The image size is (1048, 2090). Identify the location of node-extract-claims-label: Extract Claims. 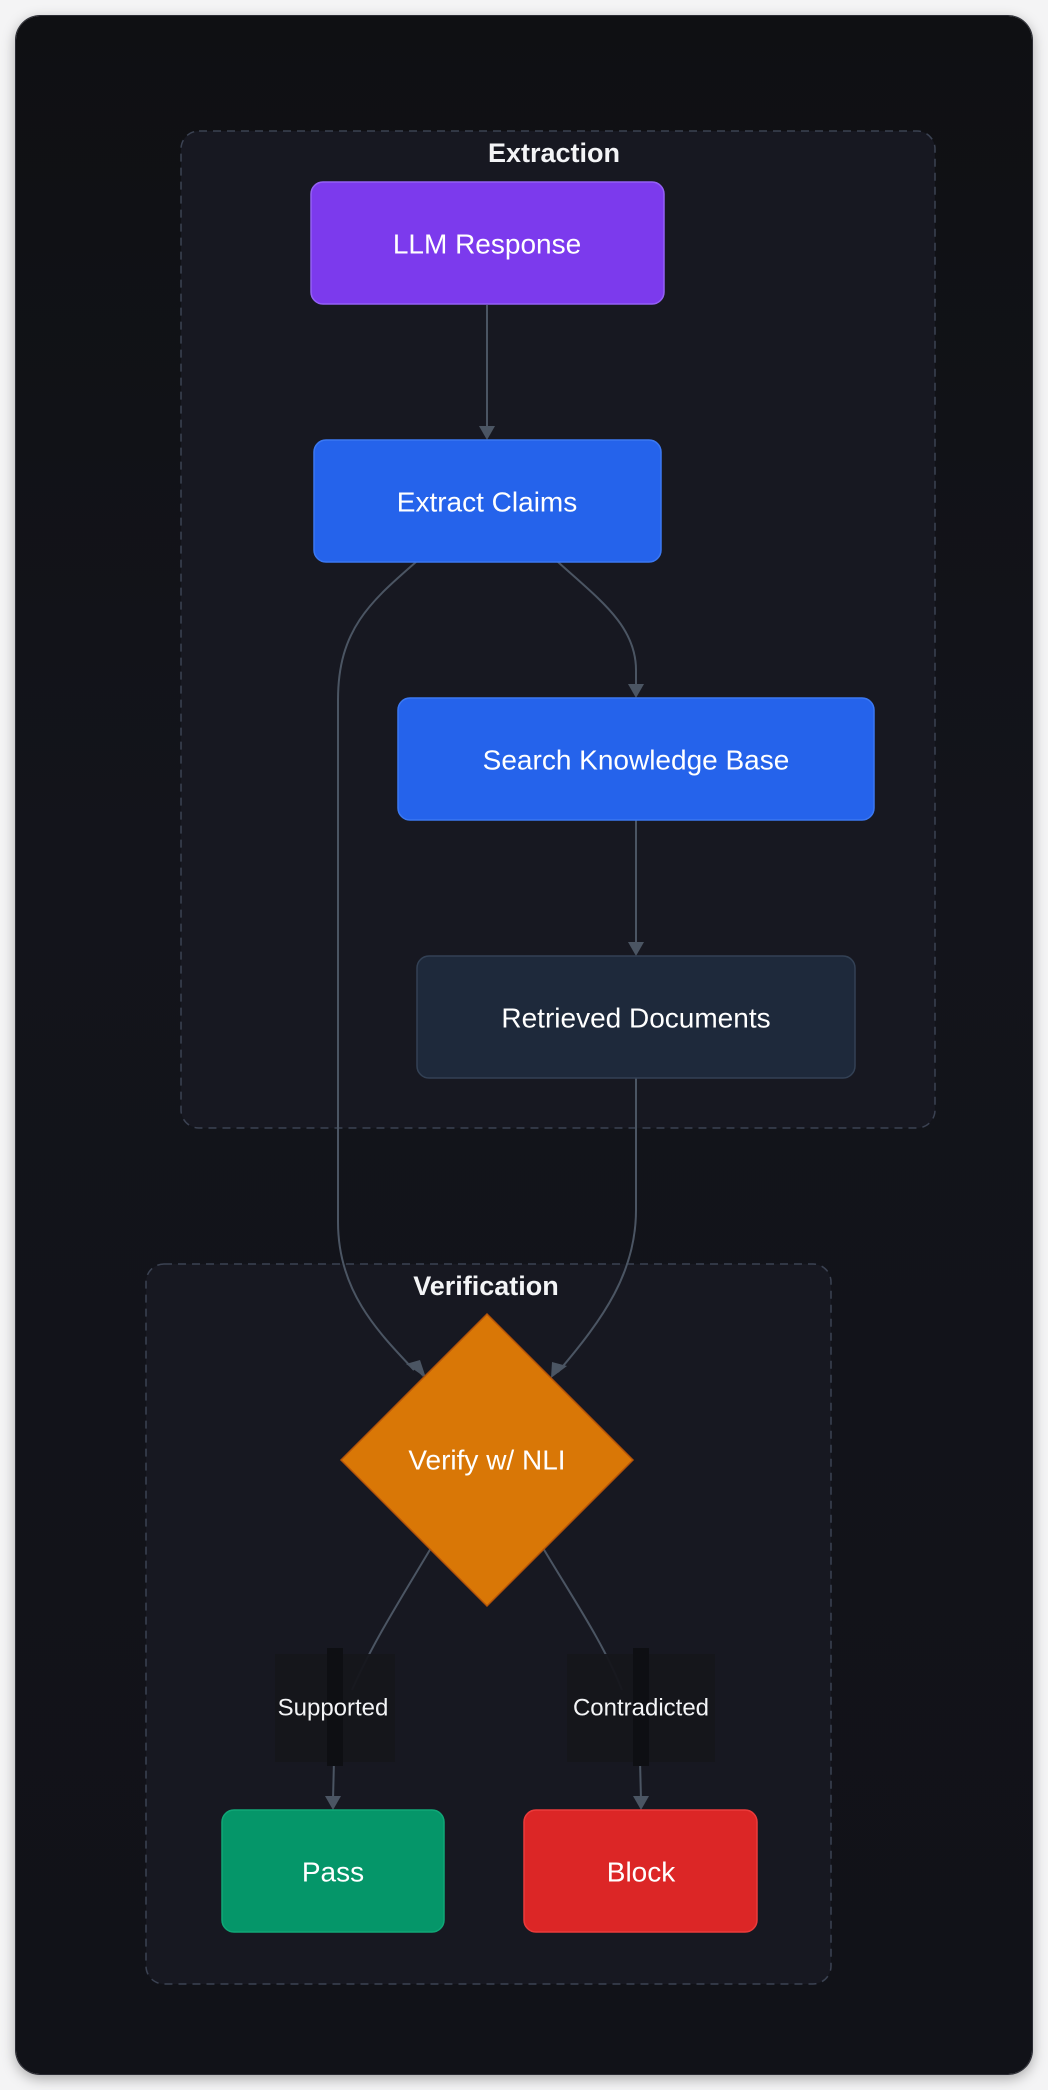
(487, 502).